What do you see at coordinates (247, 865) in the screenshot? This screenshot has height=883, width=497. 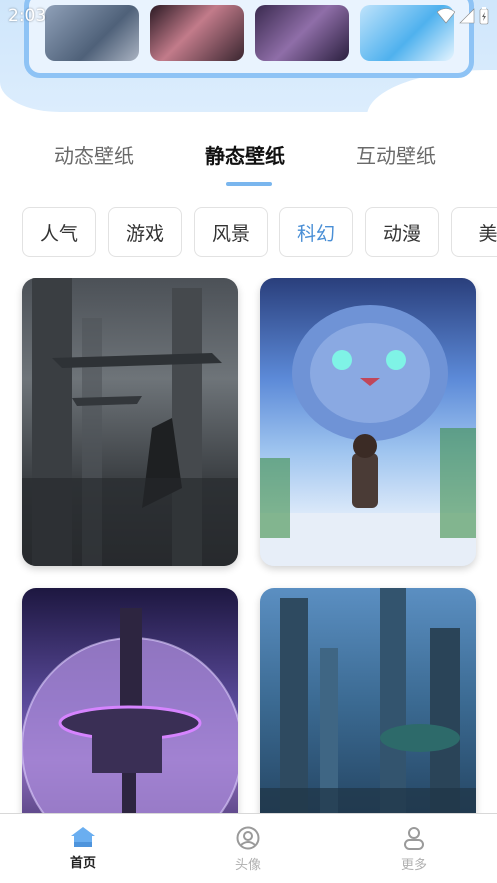 I see `nav-avatar-label: 头像` at bounding box center [247, 865].